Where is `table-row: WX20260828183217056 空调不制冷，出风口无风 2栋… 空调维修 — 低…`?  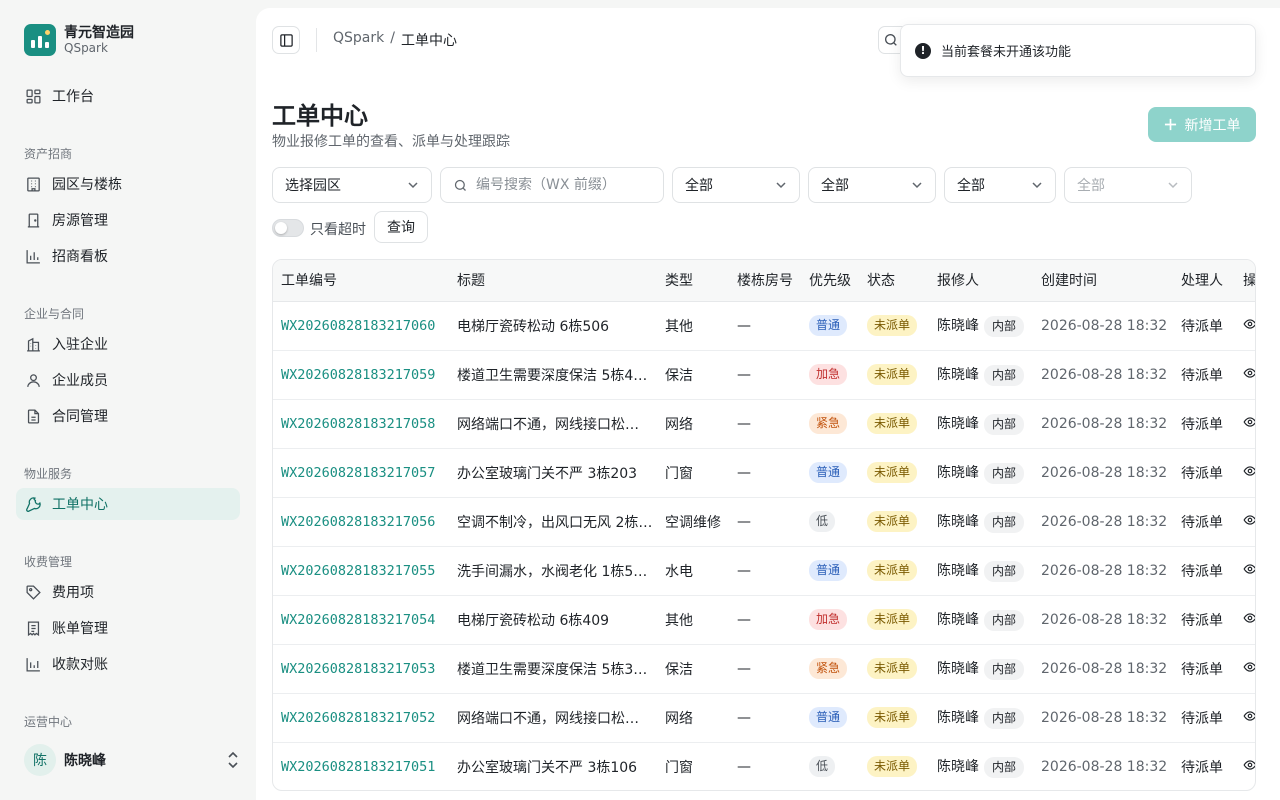
table-row: WX20260828183217056 空调不制冷，出风口无风 2栋… 空调维修 — 低… is located at coordinates (764, 522).